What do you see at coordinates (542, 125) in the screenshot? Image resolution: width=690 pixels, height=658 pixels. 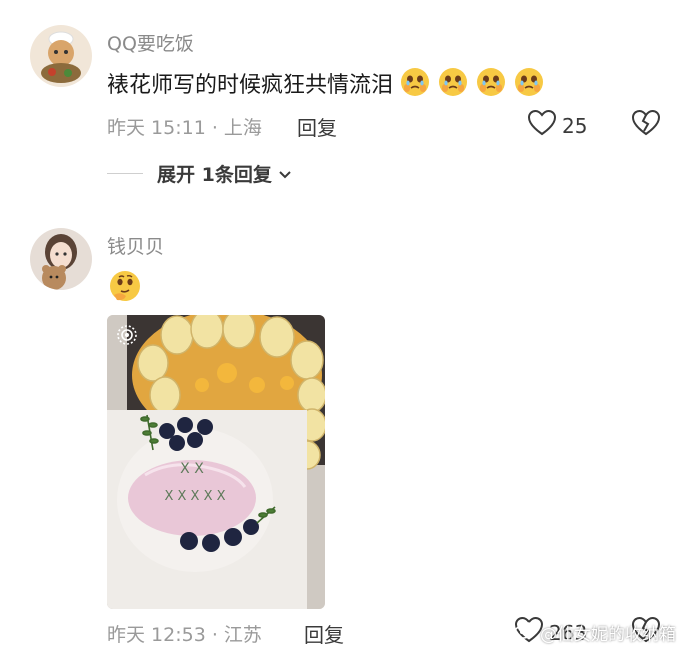 I see `heart-icon` at bounding box center [542, 125].